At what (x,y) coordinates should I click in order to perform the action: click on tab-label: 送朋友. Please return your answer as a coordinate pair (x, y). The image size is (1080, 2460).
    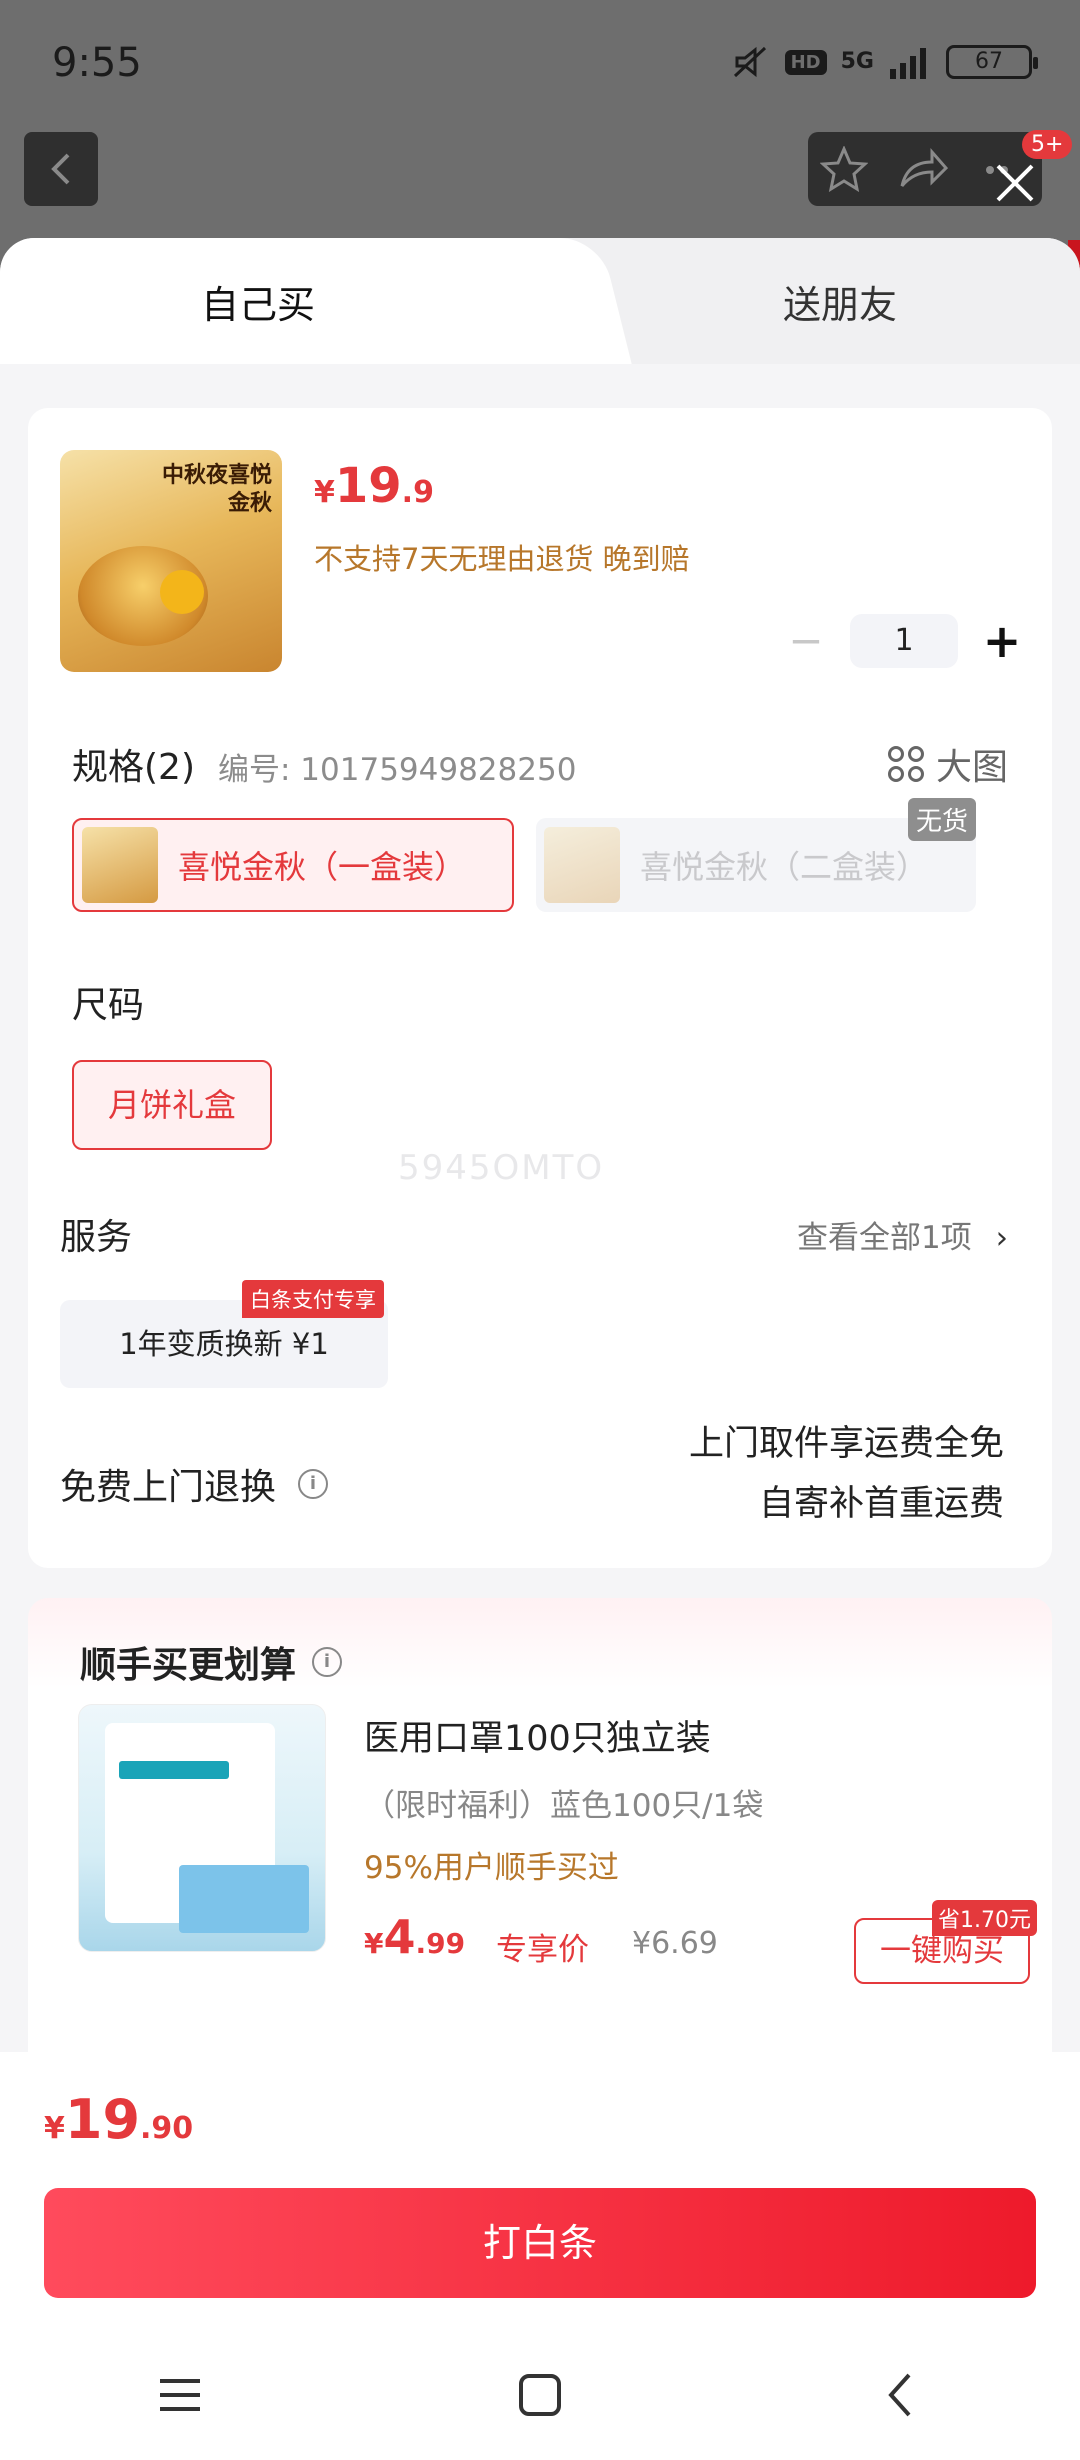
    Looking at the image, I should click on (839, 304).